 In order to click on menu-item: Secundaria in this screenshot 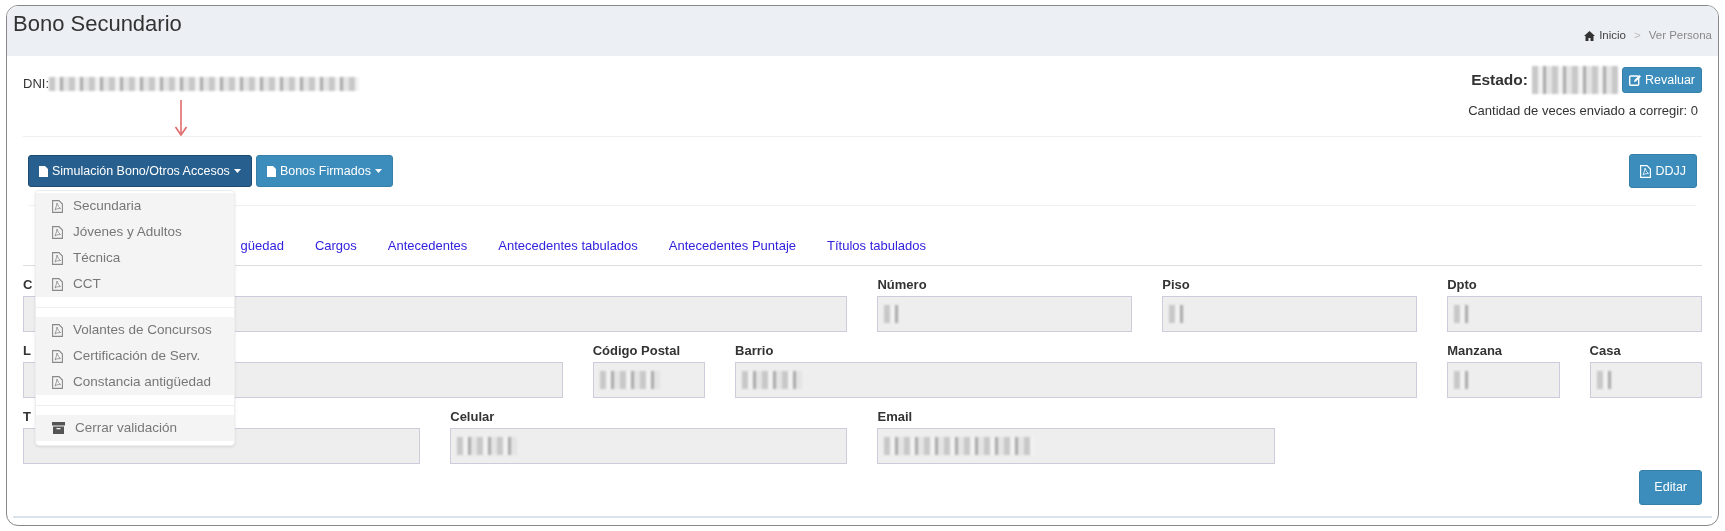, I will do `click(135, 206)`.